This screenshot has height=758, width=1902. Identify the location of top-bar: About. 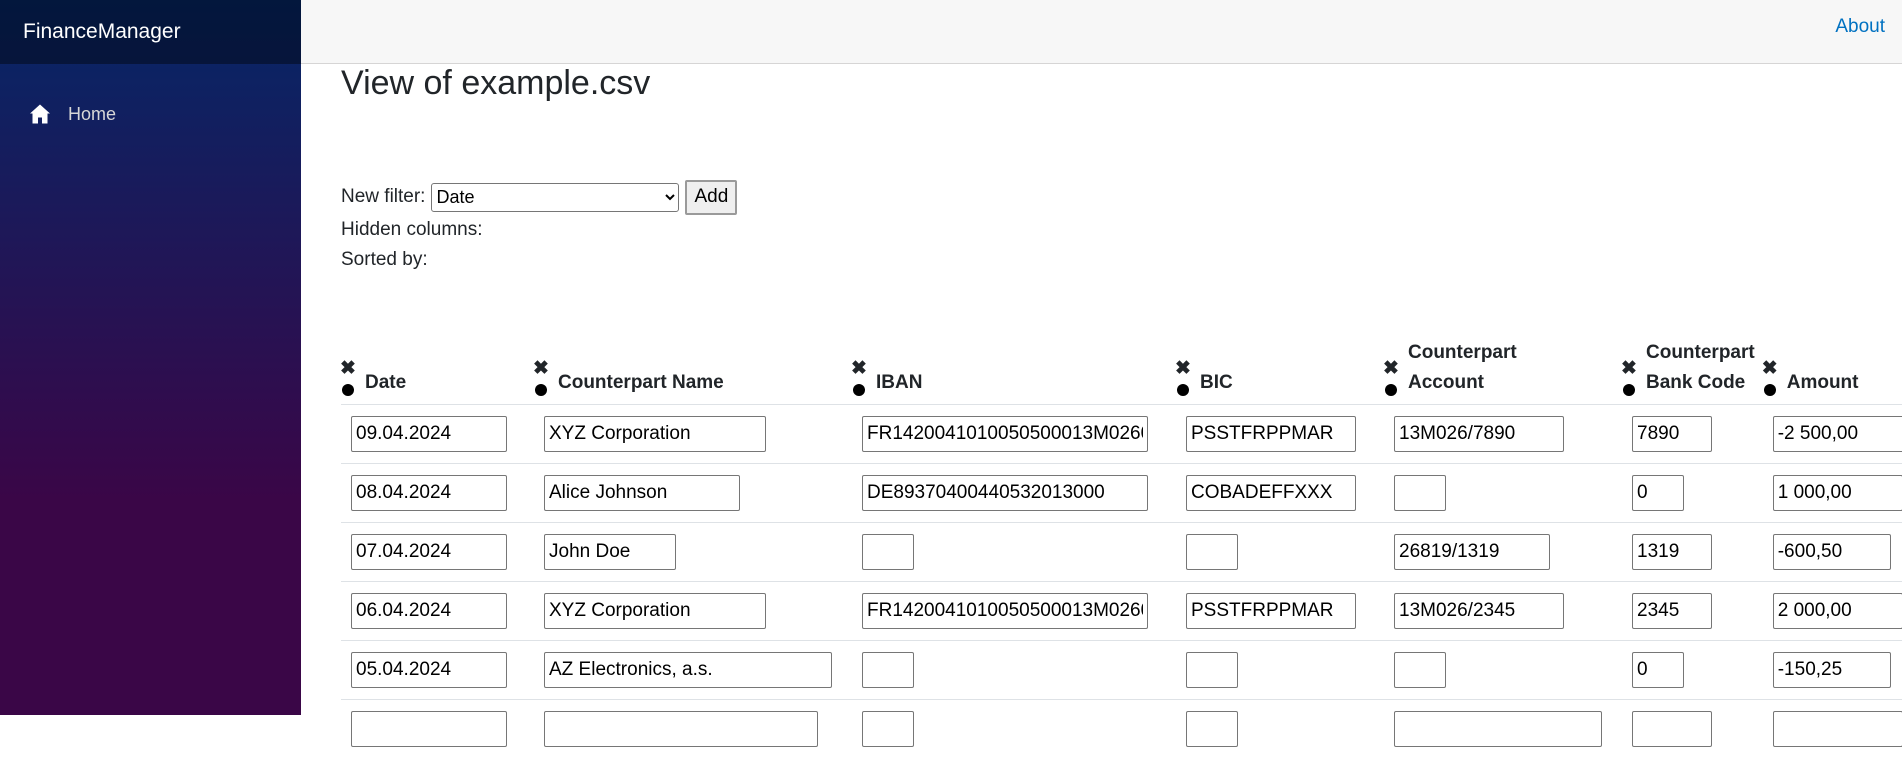
(1101, 32).